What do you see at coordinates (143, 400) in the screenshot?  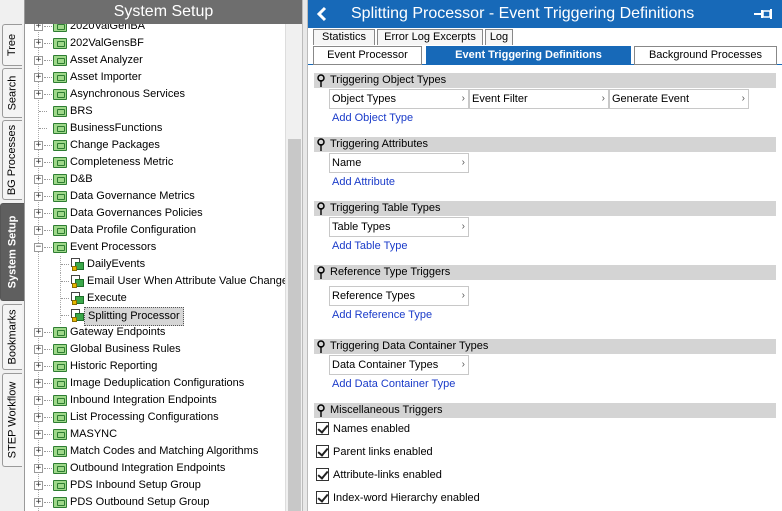 I see `tree-item-label: Inbound Integration Endpoints` at bounding box center [143, 400].